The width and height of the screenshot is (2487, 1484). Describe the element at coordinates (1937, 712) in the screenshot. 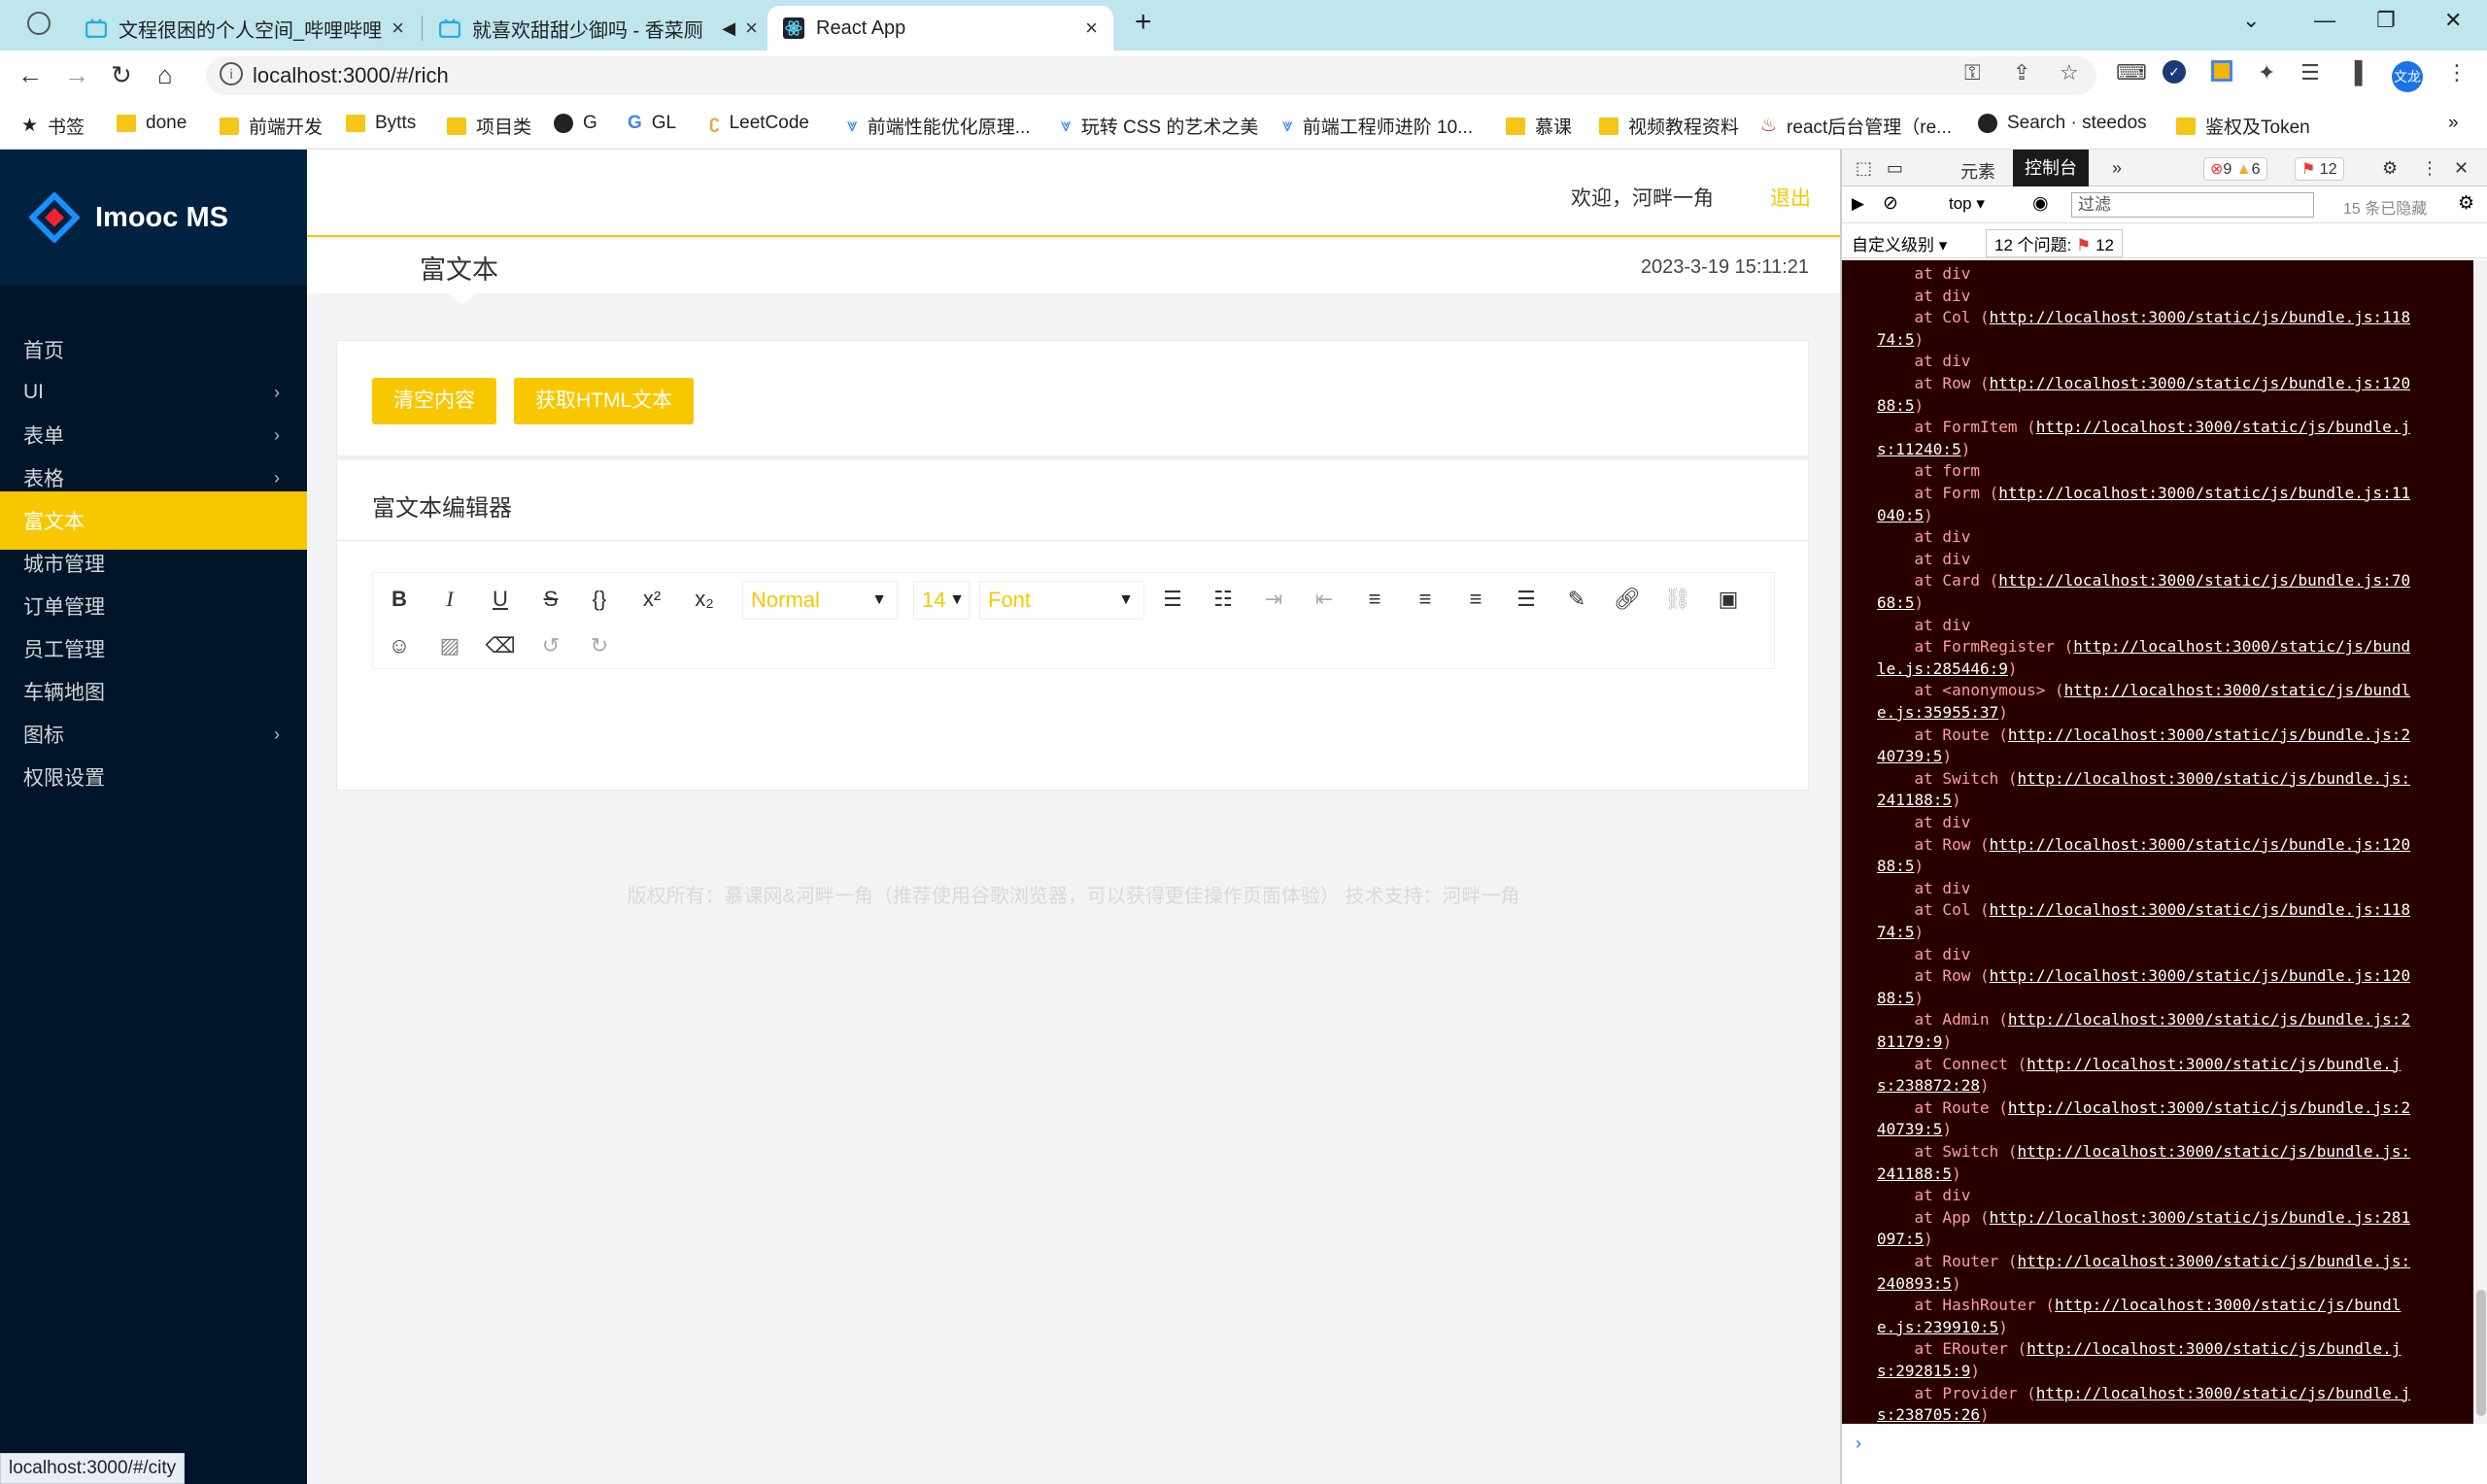

I see `source-link: e.js:35955:37` at that location.